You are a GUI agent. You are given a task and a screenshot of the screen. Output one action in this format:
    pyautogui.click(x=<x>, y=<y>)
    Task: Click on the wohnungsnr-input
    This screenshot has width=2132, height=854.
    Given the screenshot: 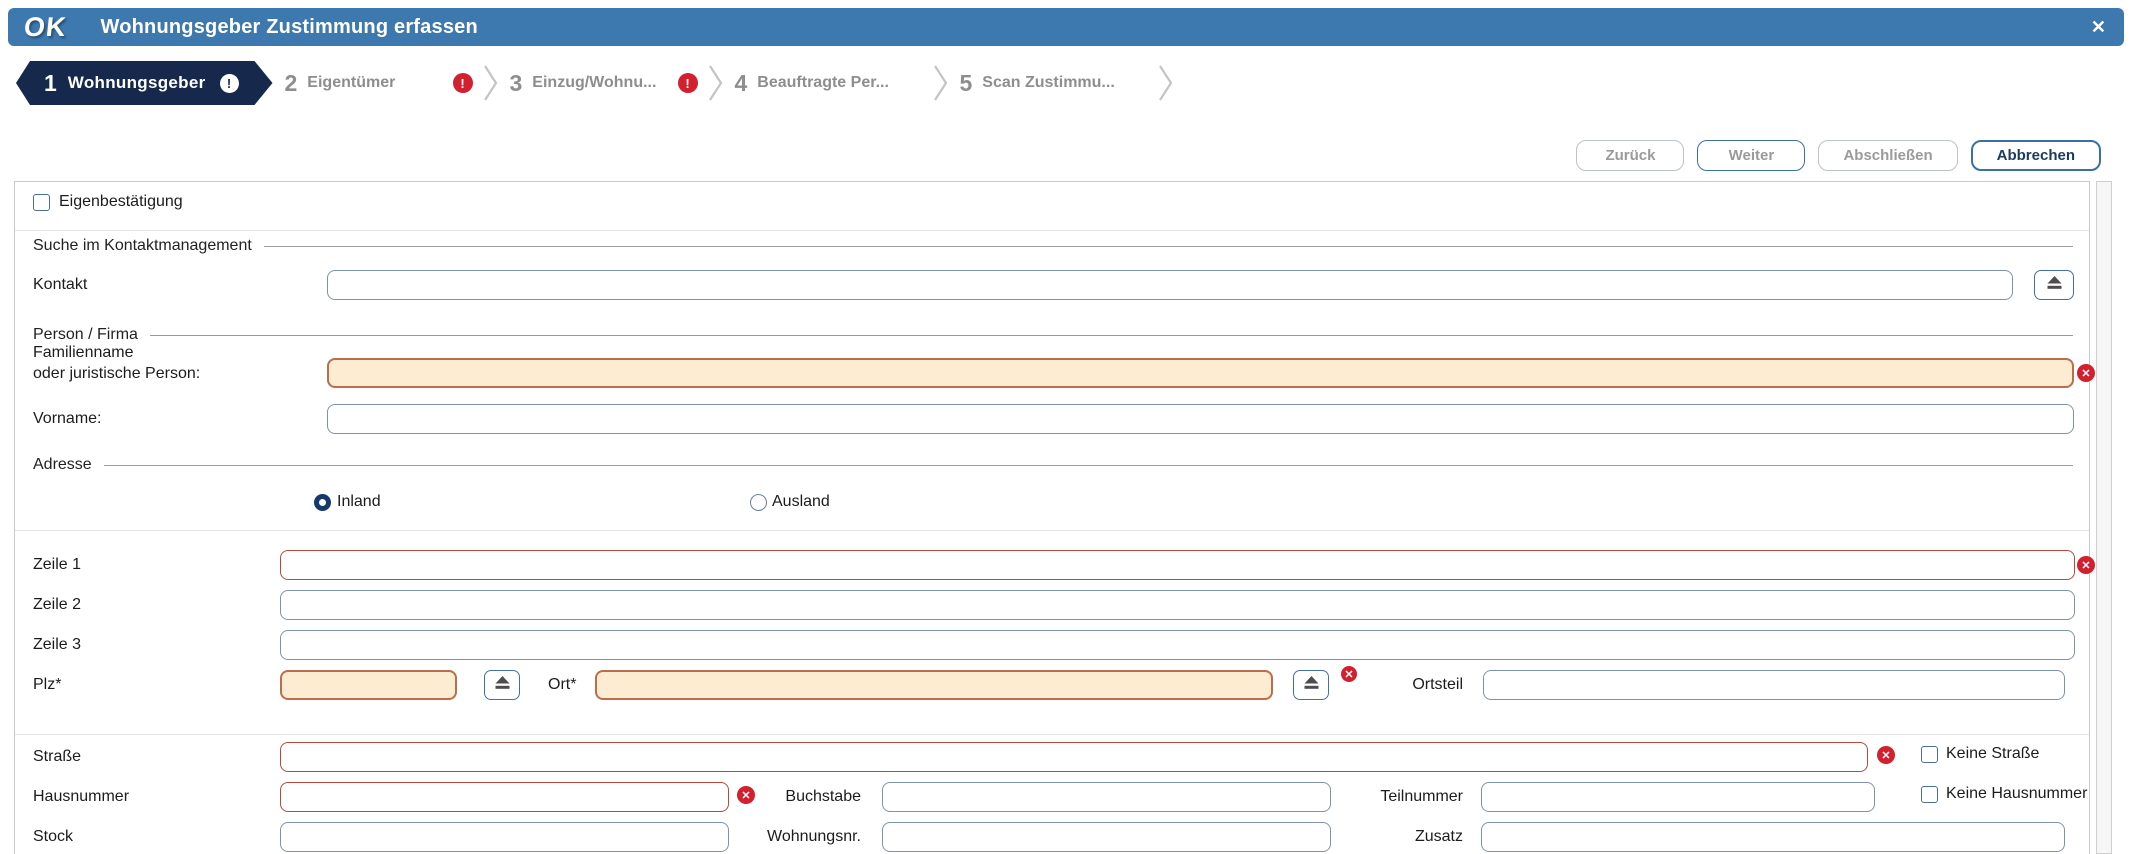 What is the action you would take?
    pyautogui.click(x=1106, y=837)
    